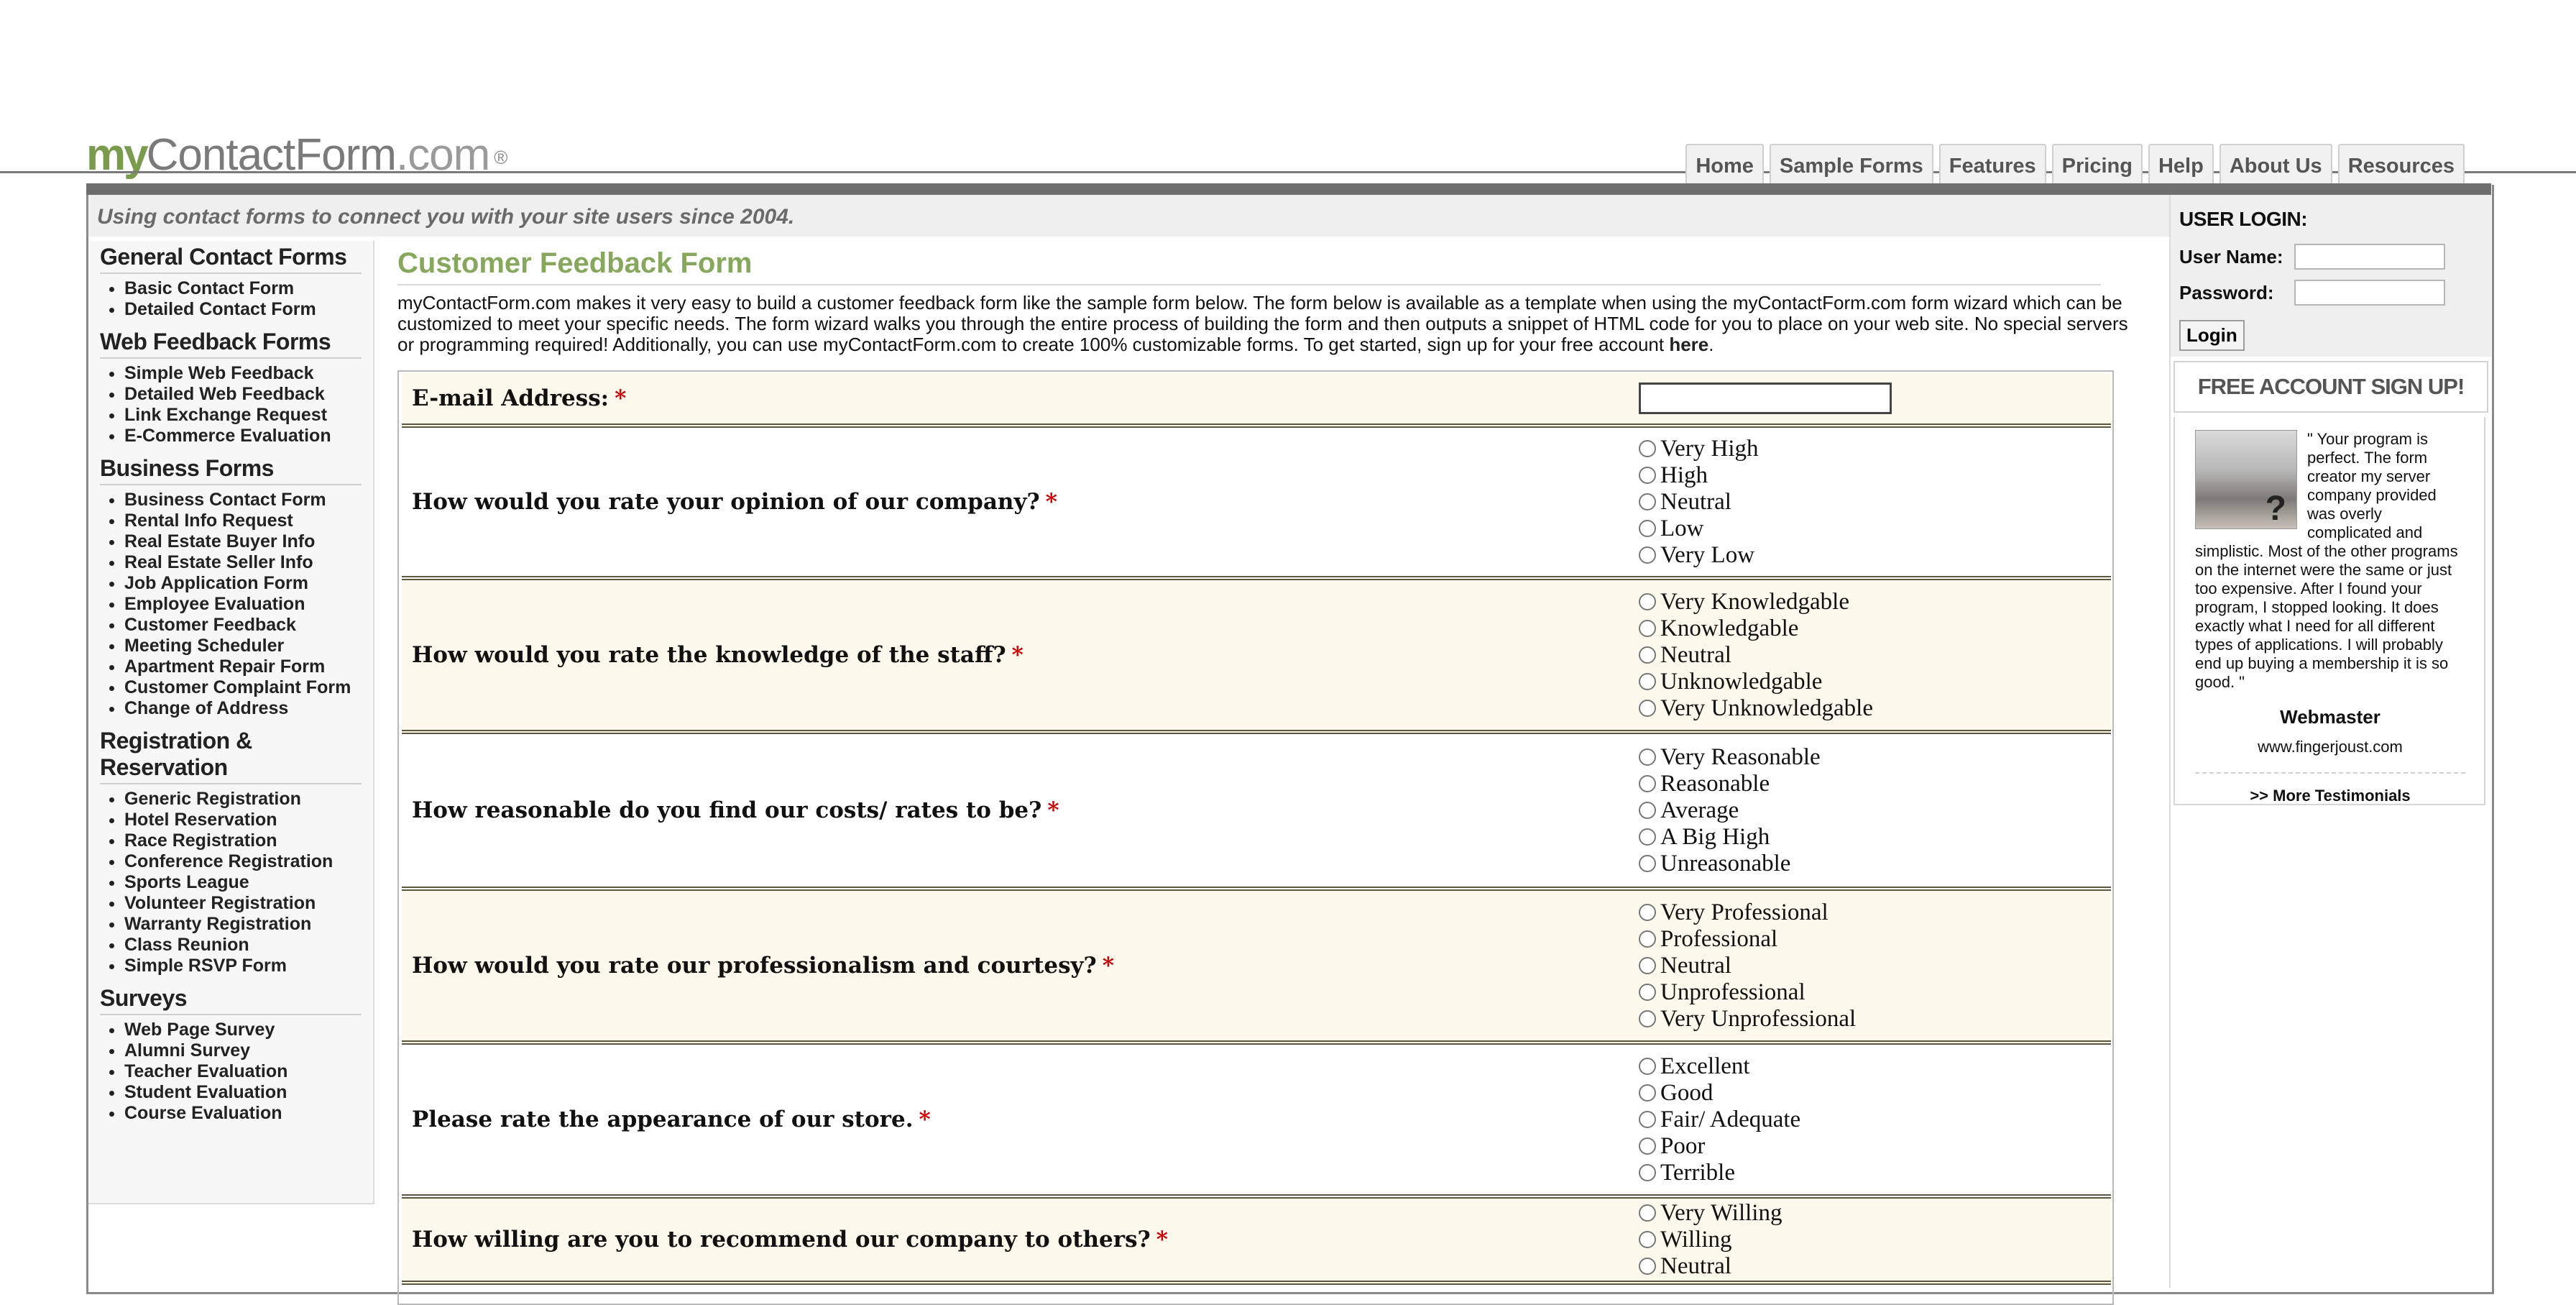  I want to click on radio-option: Very Unknowledgable, so click(1873, 708).